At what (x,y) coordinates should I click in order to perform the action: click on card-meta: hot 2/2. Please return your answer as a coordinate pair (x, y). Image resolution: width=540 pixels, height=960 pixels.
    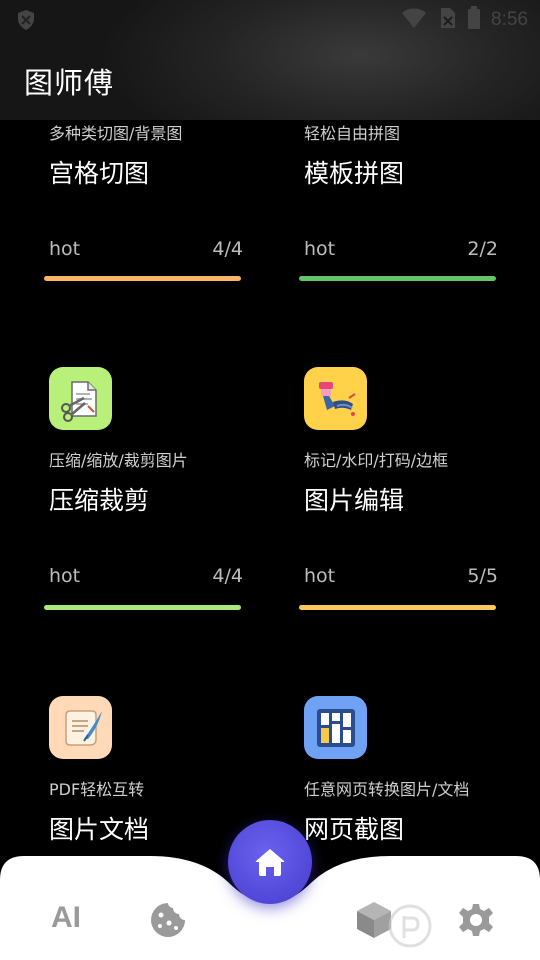
    Looking at the image, I should click on (401, 250).